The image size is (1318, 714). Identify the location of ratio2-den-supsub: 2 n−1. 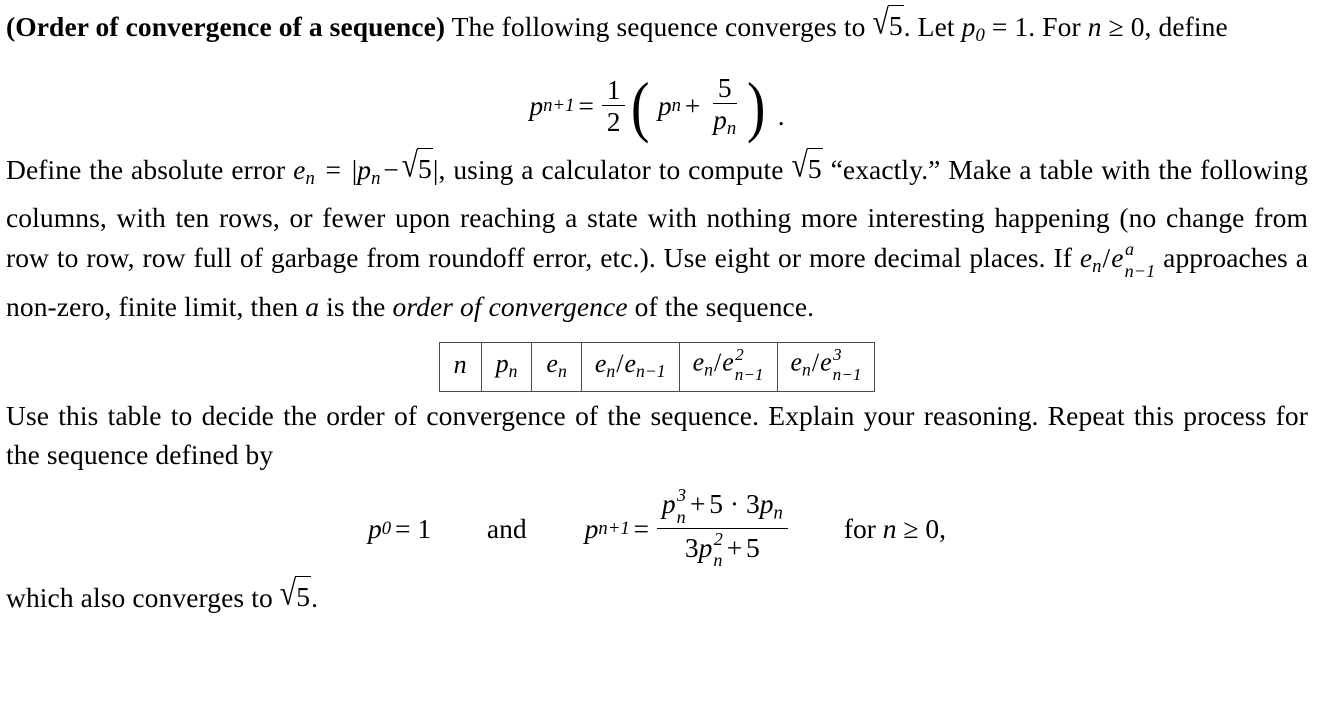
(749, 365).